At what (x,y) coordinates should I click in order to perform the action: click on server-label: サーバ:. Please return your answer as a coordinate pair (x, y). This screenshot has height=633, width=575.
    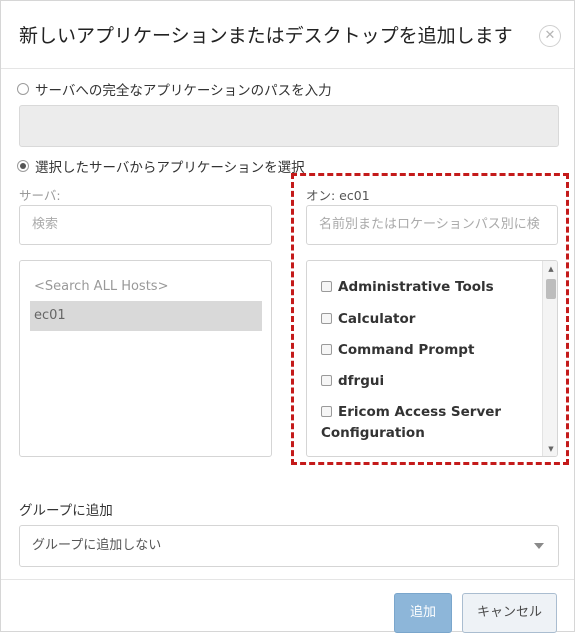
    Looking at the image, I should click on (40, 195).